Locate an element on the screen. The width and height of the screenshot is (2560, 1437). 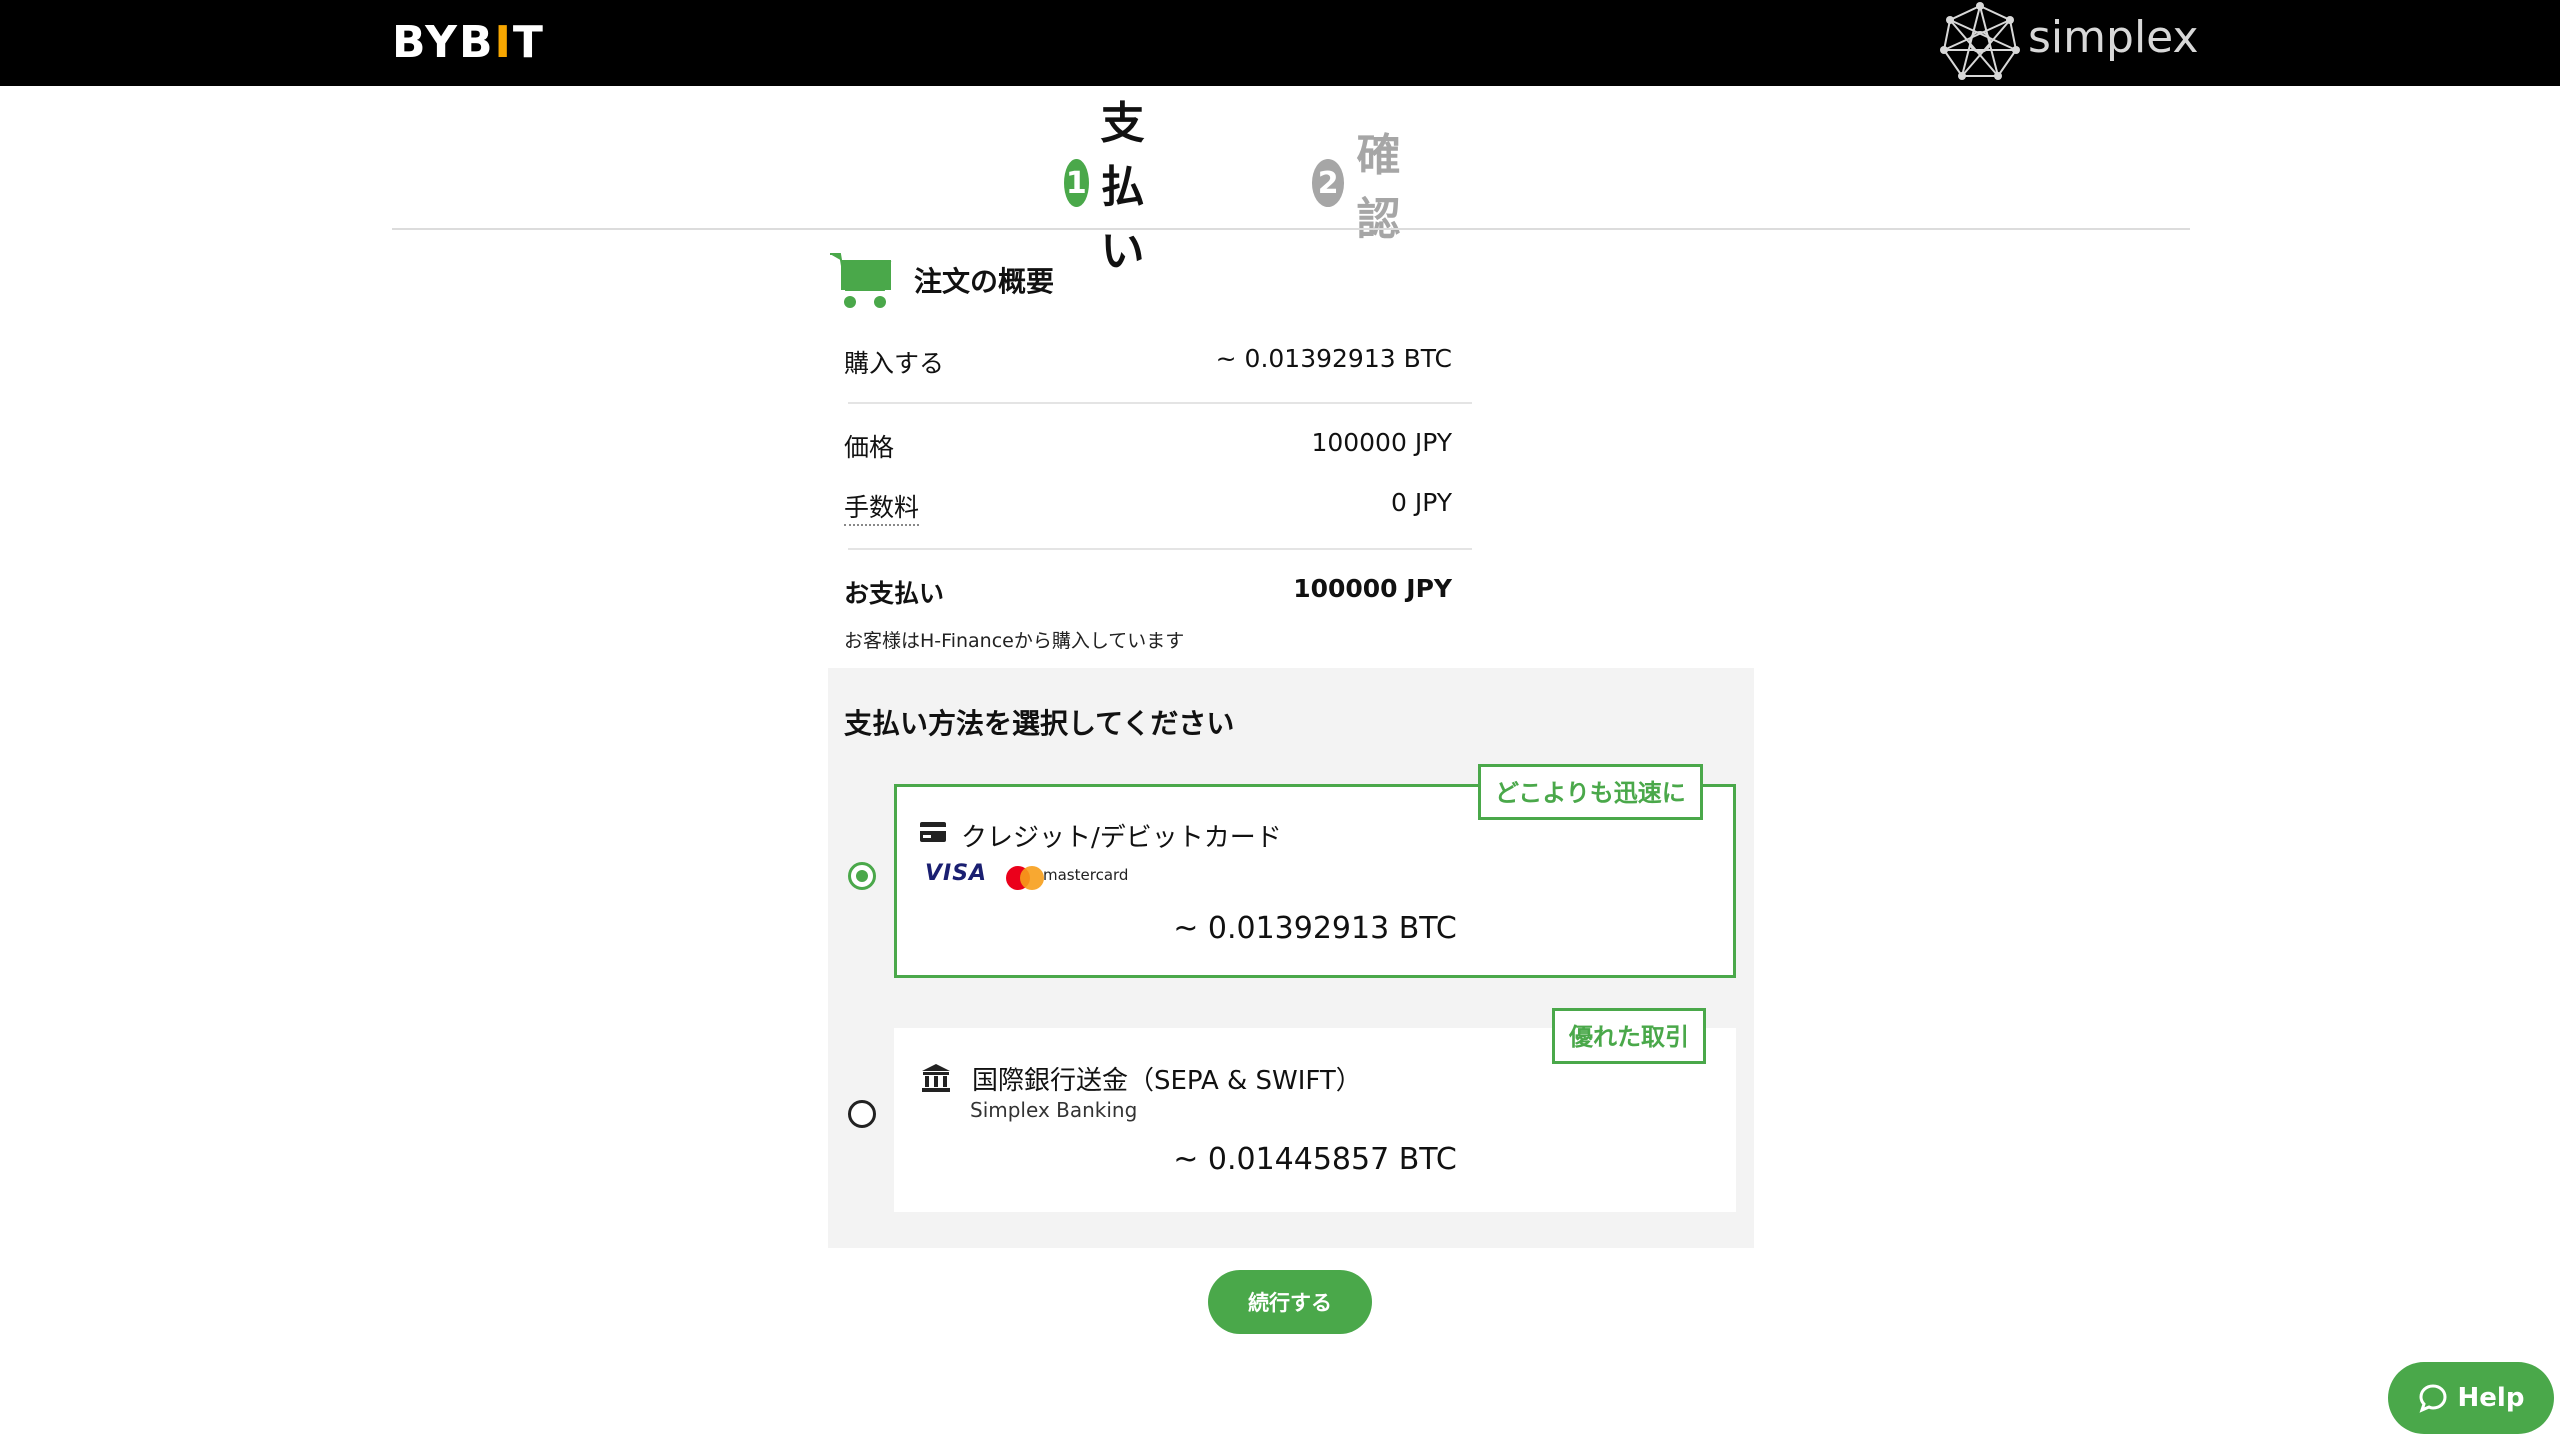
card-radio is located at coordinates (862, 876).